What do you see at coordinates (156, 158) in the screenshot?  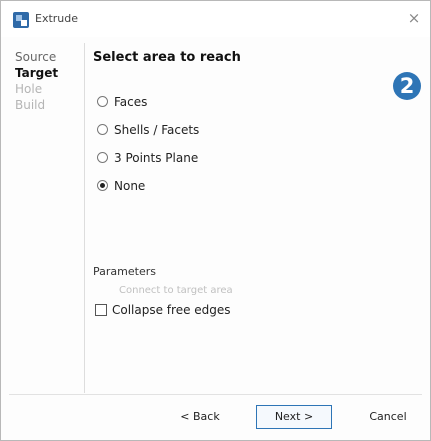 I see `radio-3-points-plane-label: 3 Points Plane` at bounding box center [156, 158].